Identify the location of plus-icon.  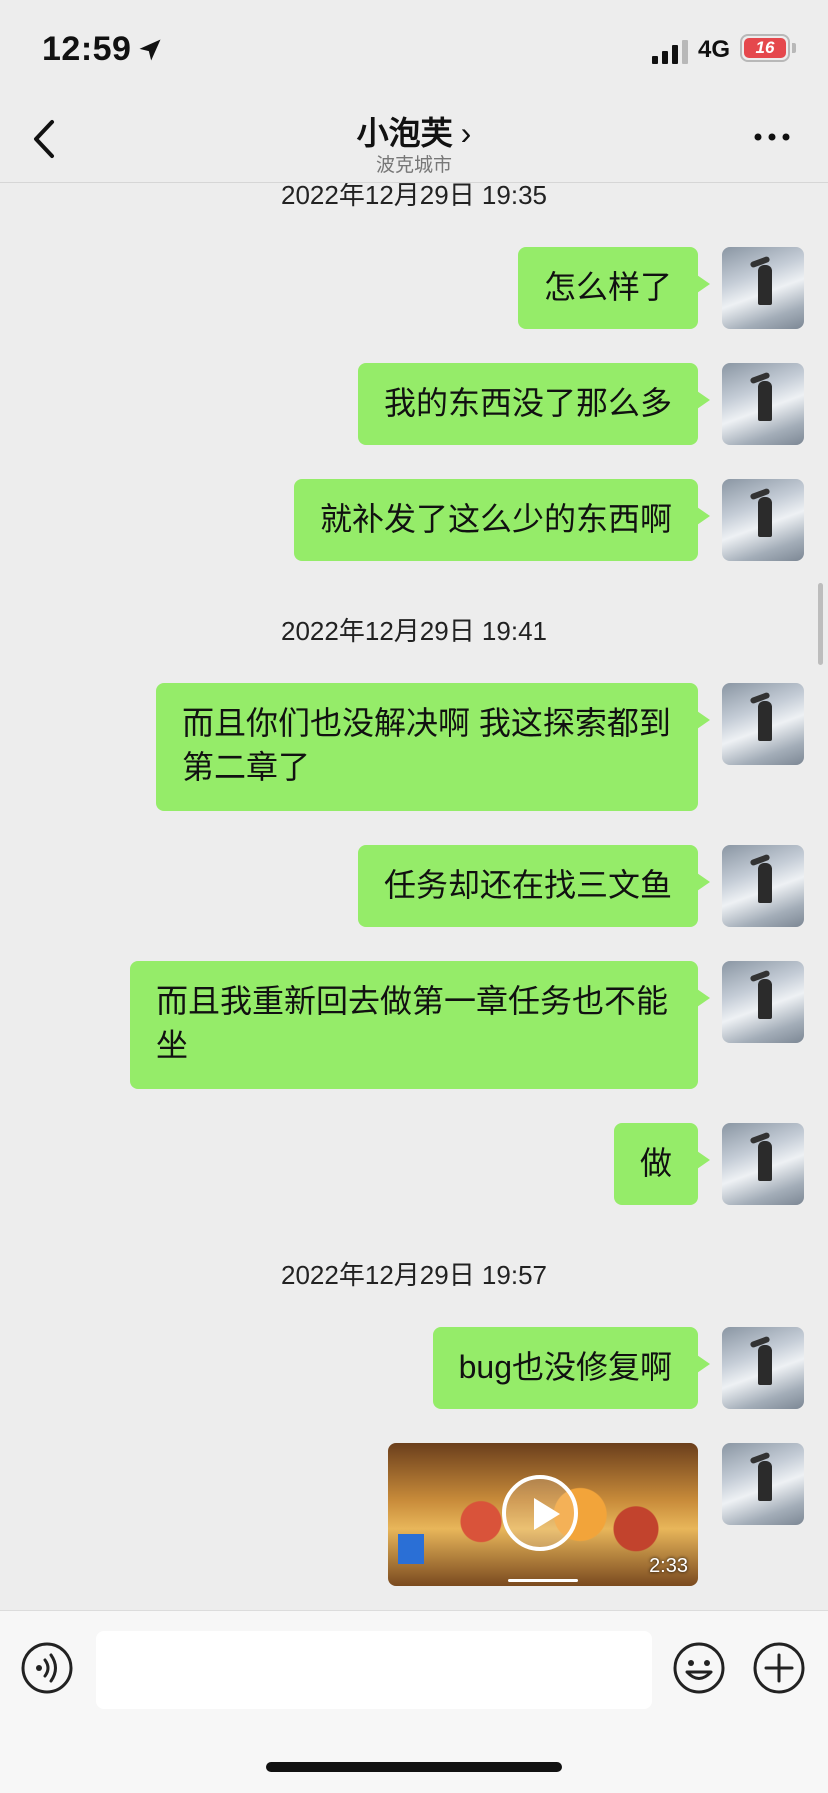
(779, 1668).